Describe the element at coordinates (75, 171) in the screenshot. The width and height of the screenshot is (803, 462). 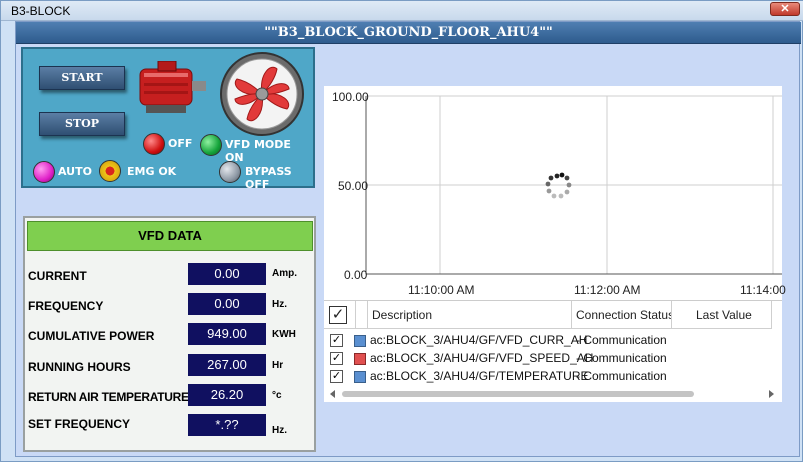
I see `auto-label: AUTO` at that location.